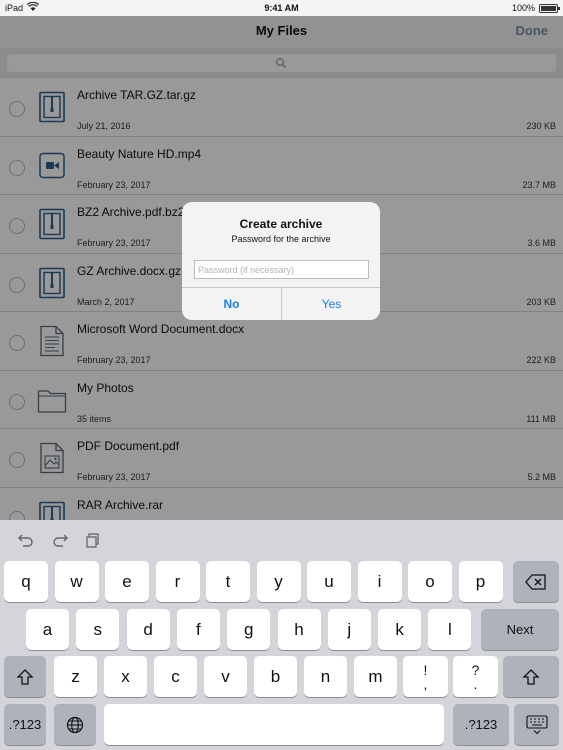  I want to click on letter-key: p, so click(480, 581).